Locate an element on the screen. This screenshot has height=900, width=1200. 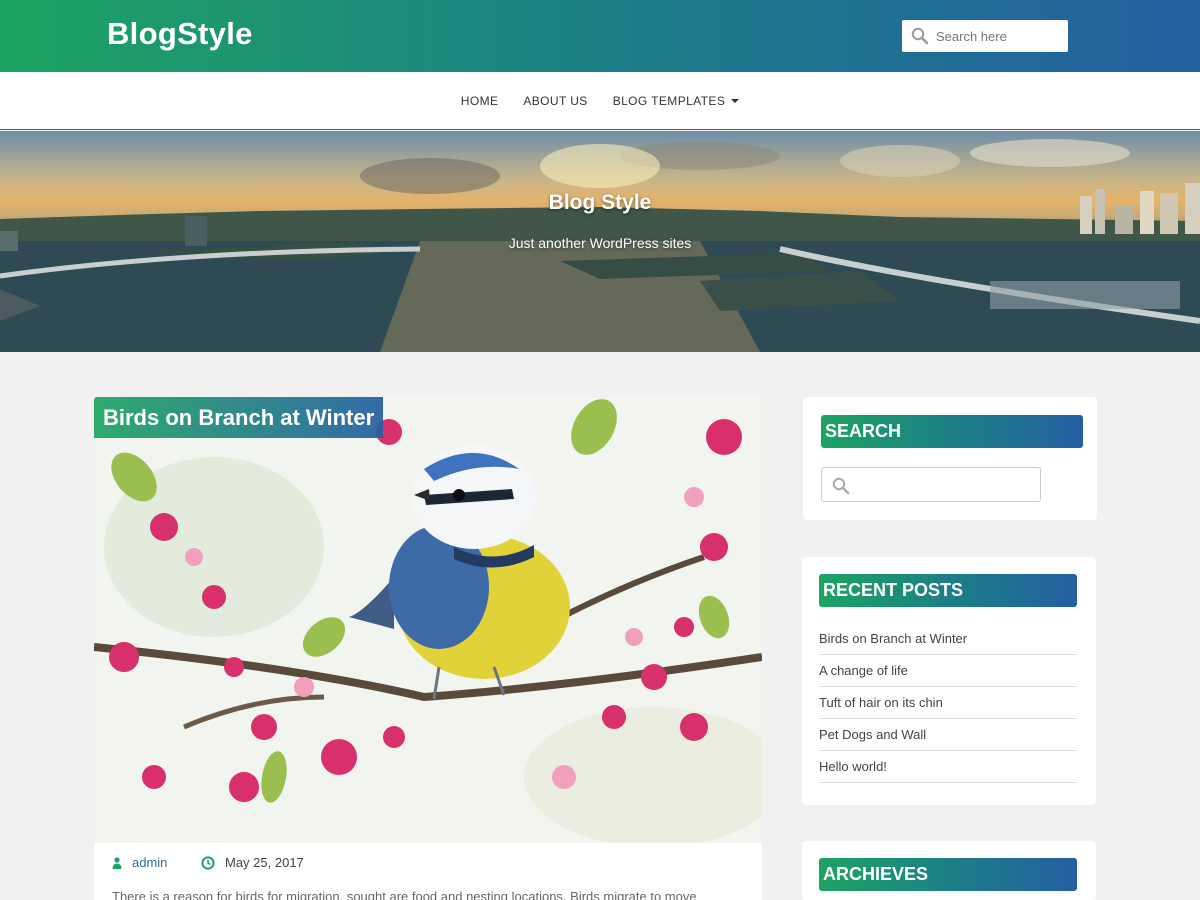
nav-list: HOME ABOUT US BLOG TEMPLATES is located at coordinates (600, 100).